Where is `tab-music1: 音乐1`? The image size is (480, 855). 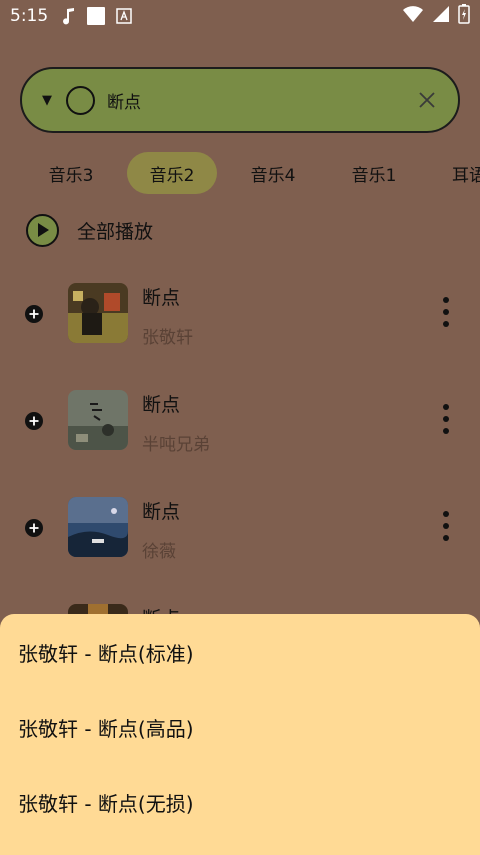
tab-music1: 音乐1 is located at coordinates (374, 173).